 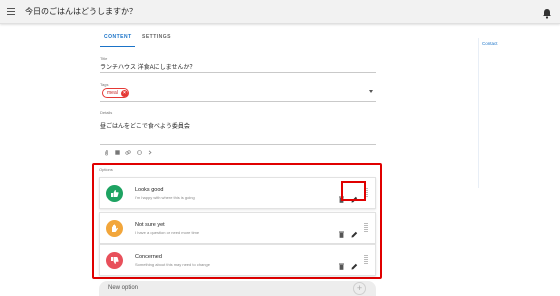 I want to click on chevron-down-icon, so click(x=371, y=91).